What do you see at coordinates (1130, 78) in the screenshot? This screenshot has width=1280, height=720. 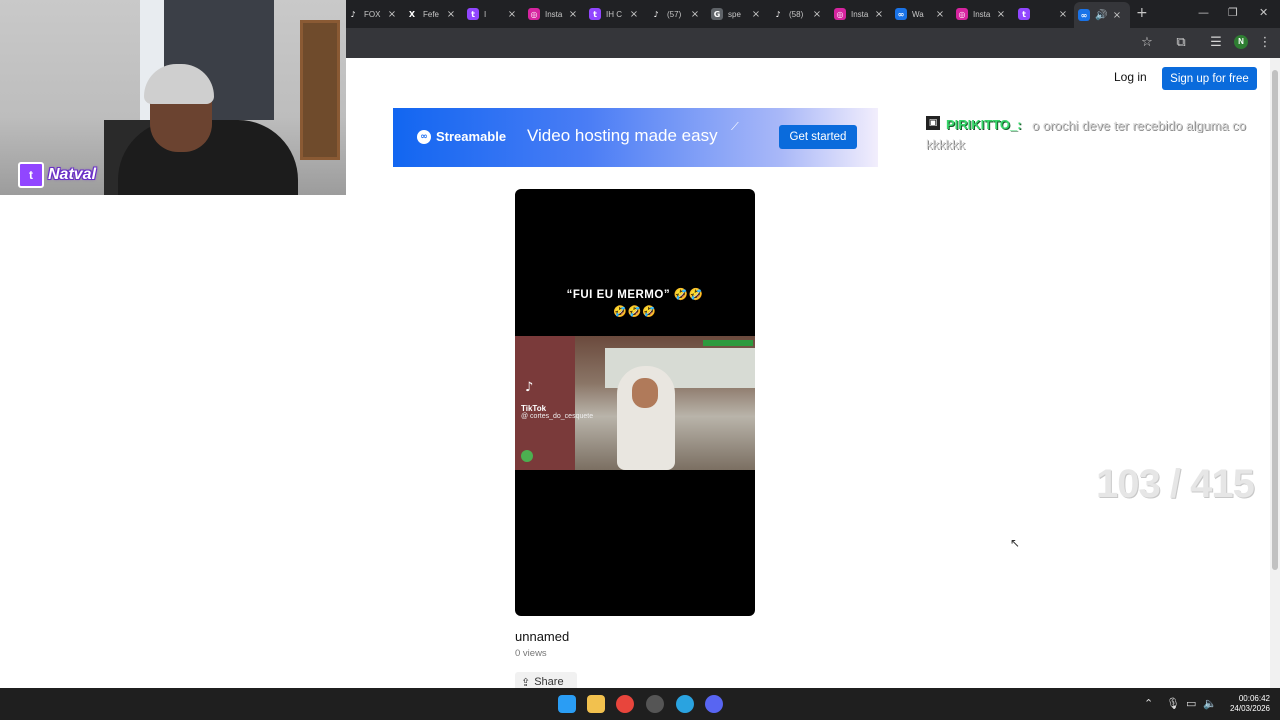 I see `login-link: Log in` at bounding box center [1130, 78].